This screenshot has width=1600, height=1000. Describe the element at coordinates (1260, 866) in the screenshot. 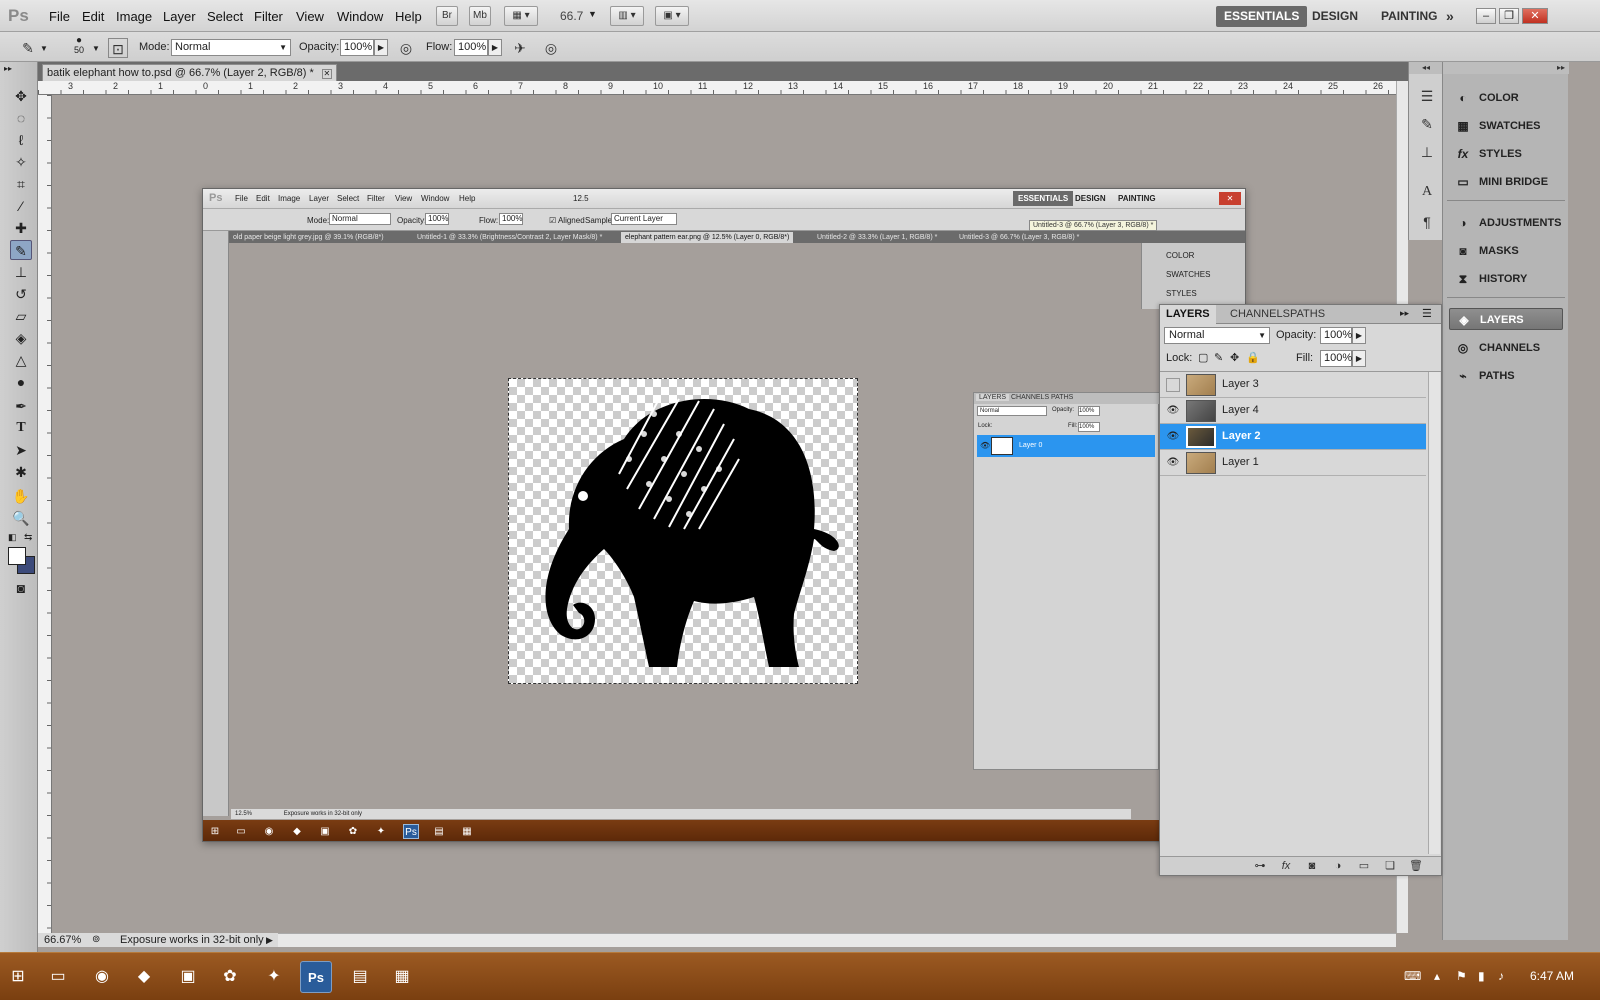

I see `link-layers-icon: ⊶` at that location.